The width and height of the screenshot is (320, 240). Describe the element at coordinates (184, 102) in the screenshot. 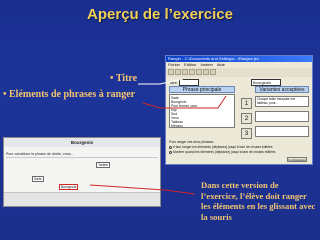

I see `elements-callout-line` at that location.